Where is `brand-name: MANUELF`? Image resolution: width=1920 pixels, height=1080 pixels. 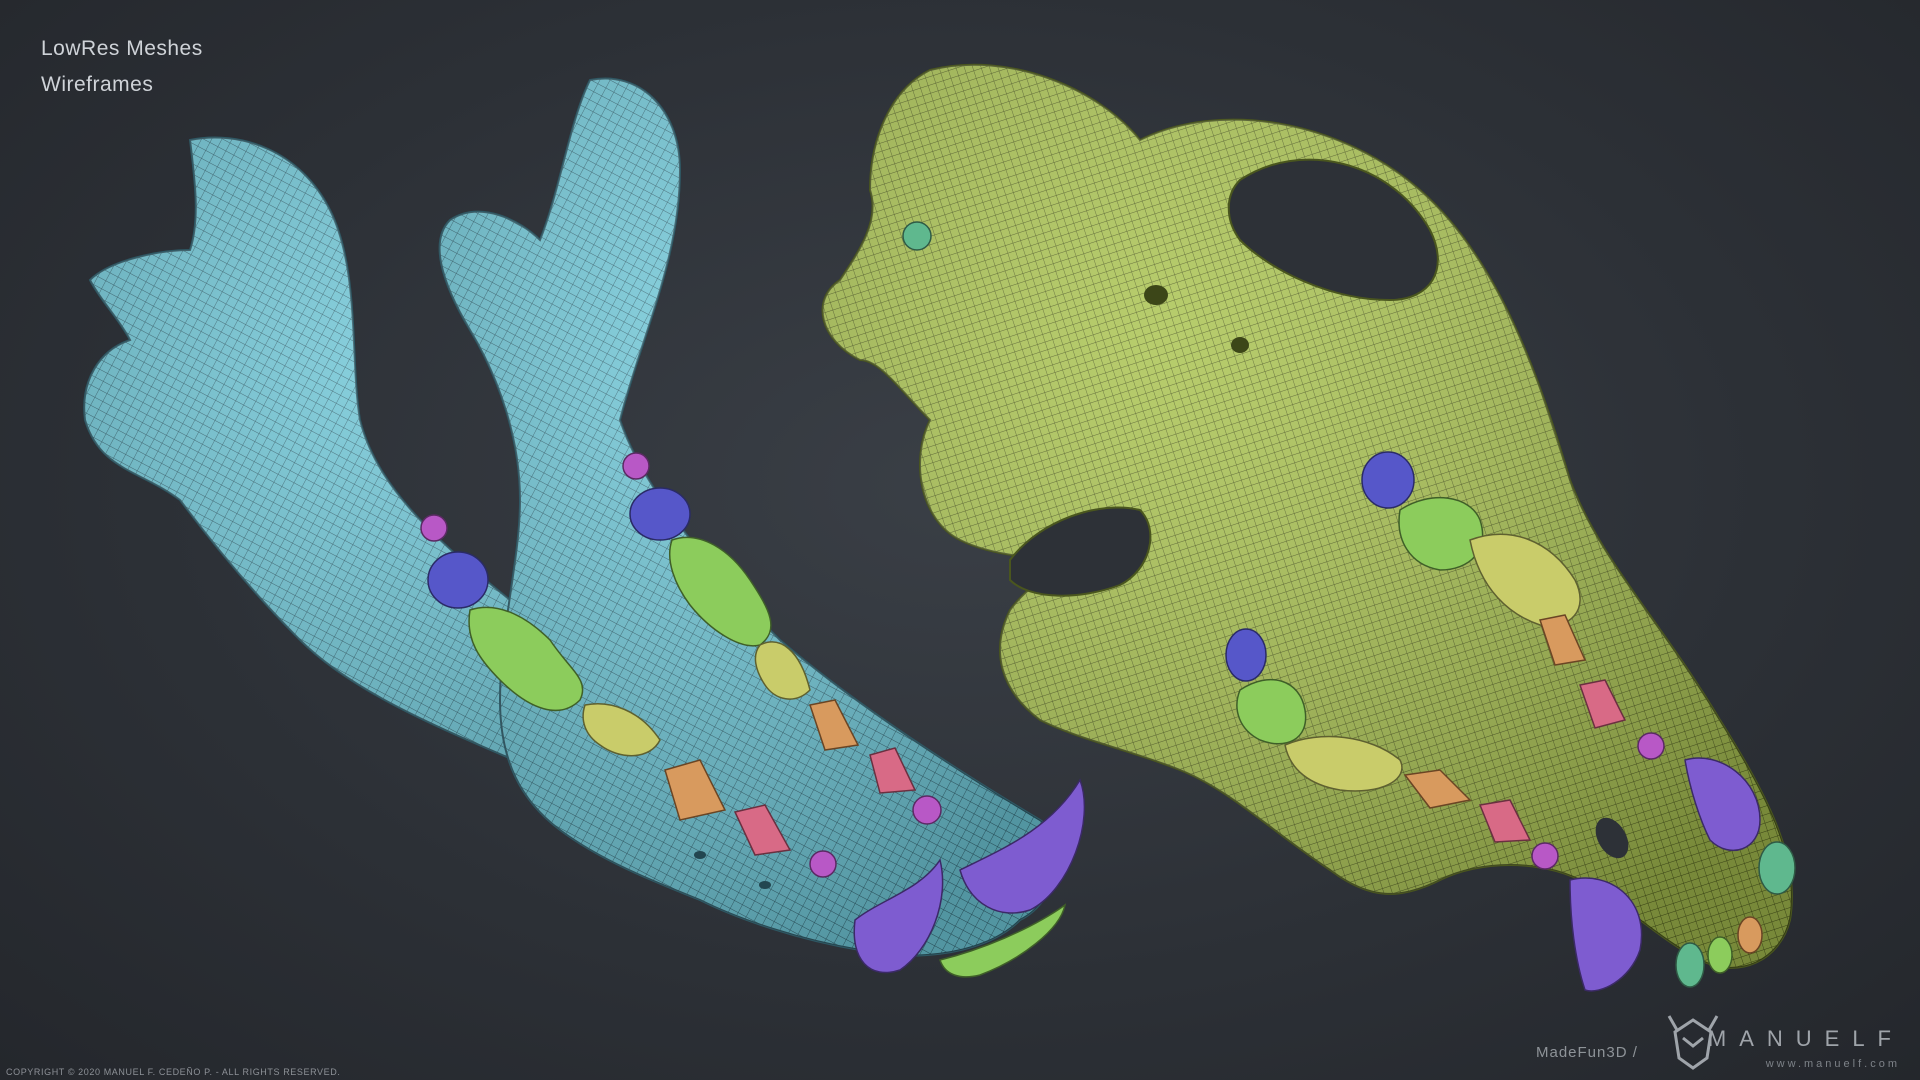
brand-name: MANUELF is located at coordinates (1805, 1038).